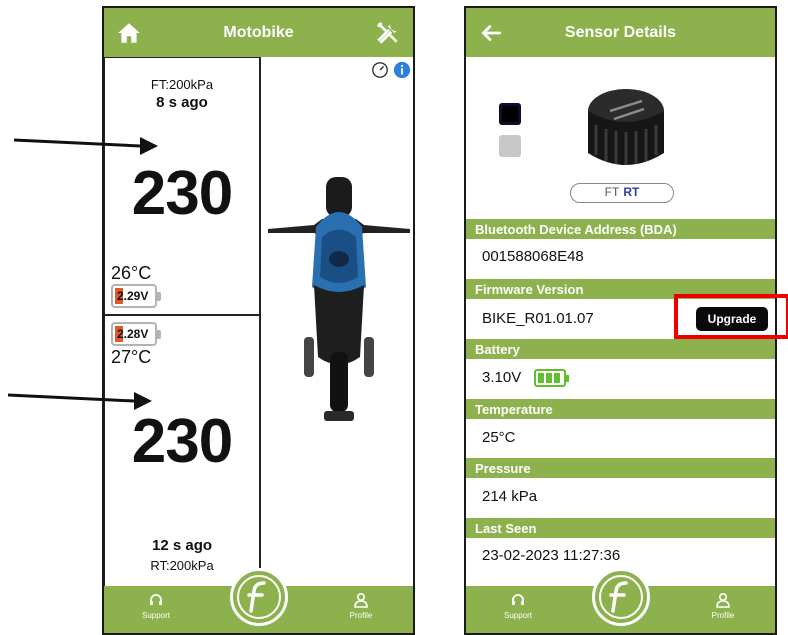 The height and width of the screenshot is (635, 788). What do you see at coordinates (533, 256) in the screenshot?
I see `bda-value: 001588068E48` at bounding box center [533, 256].